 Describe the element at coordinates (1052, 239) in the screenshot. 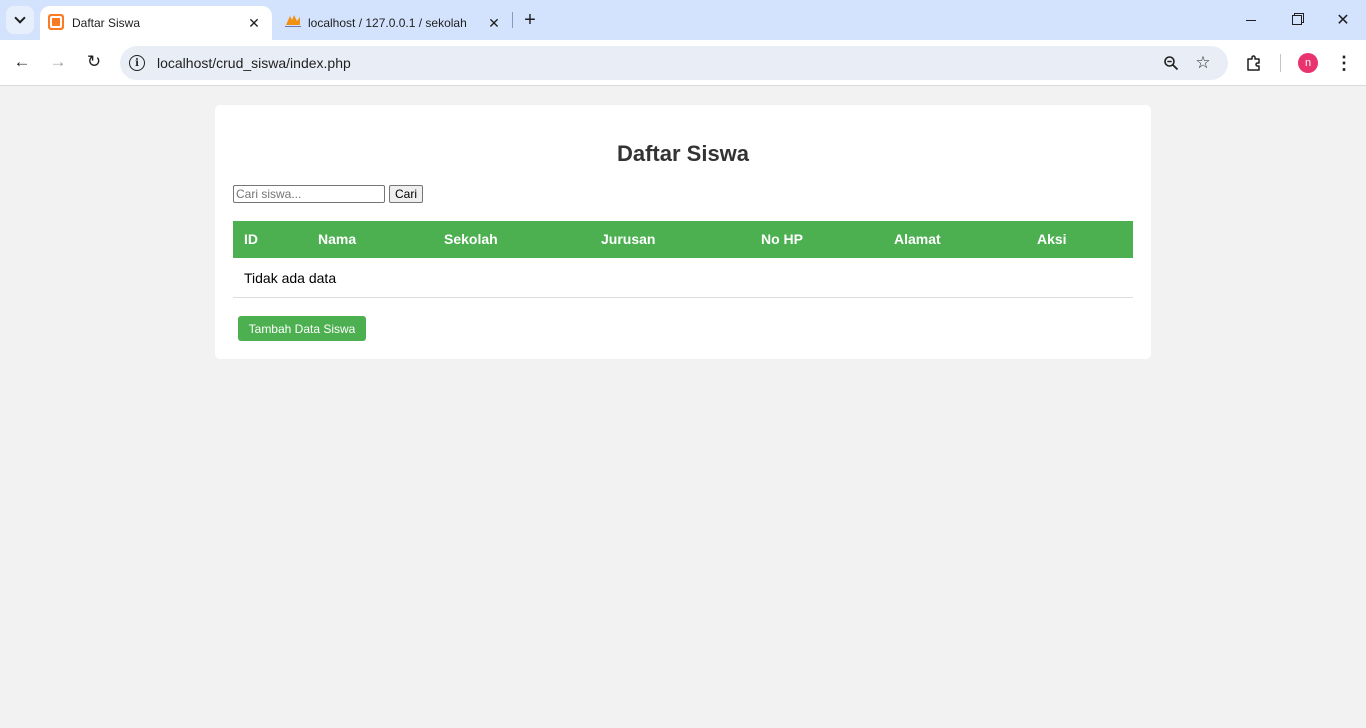

I see `column-header-aksi: Aksi` at that location.